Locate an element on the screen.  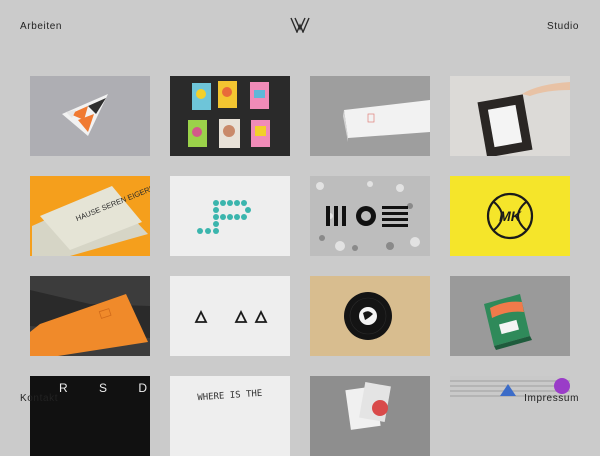
nav-impressum-link: Impressum is located at coordinates (551, 398).